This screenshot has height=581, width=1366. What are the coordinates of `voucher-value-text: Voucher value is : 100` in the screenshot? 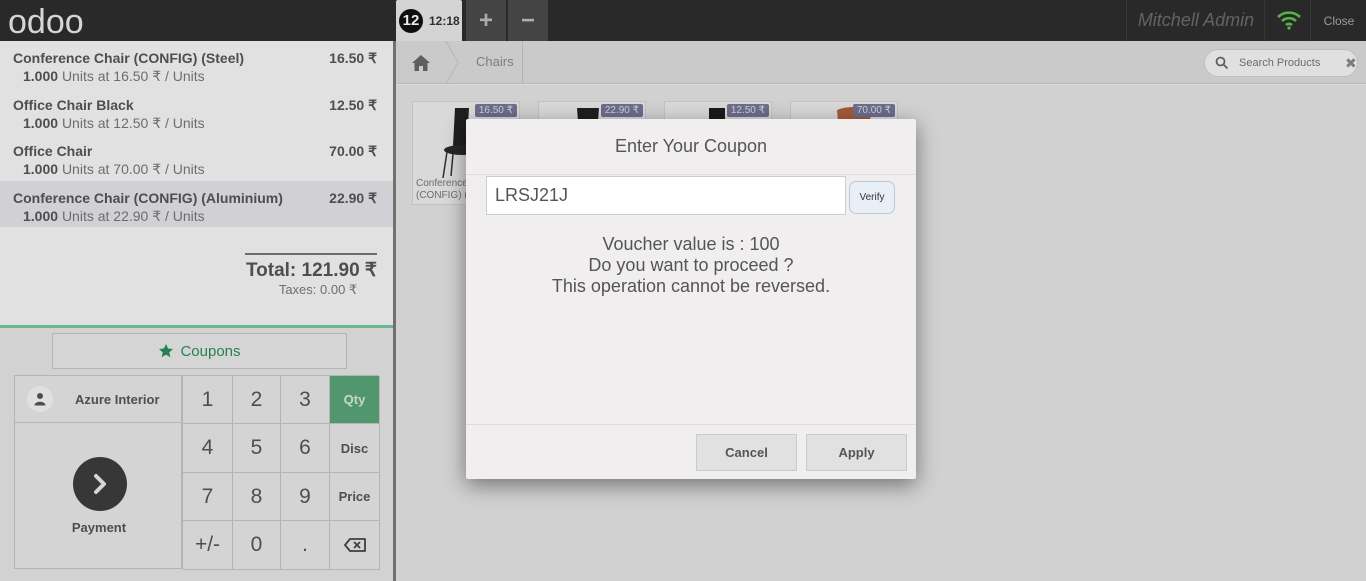 It's located at (691, 244).